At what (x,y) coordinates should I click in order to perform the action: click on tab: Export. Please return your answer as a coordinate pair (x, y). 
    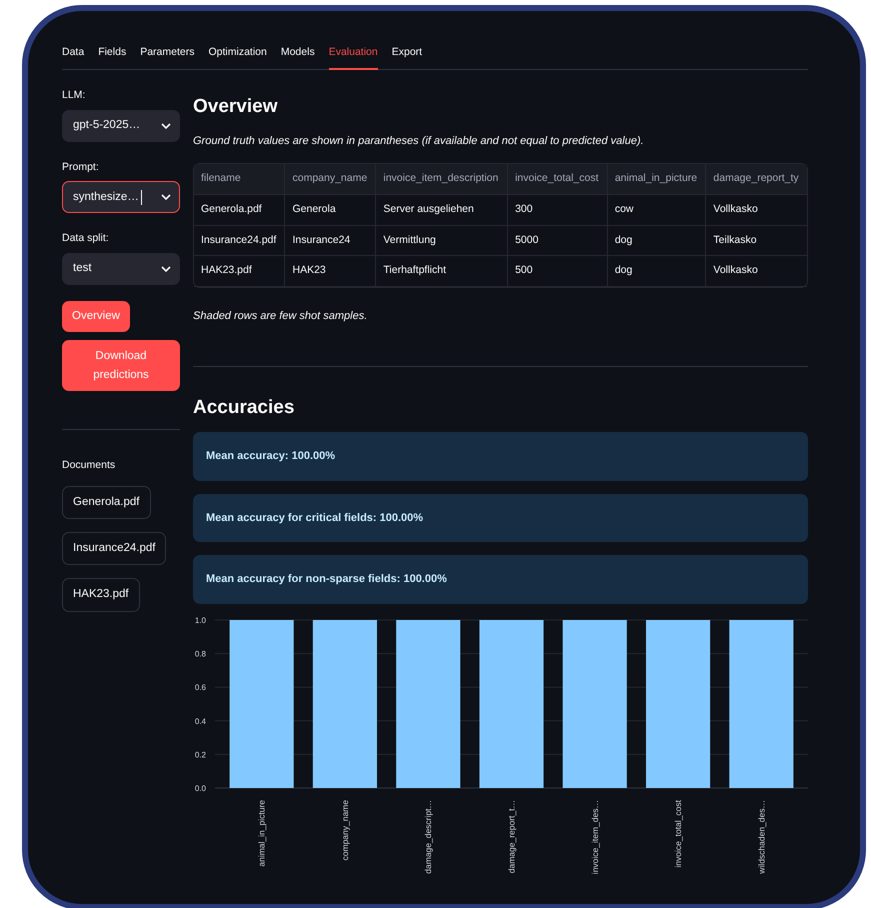
    Looking at the image, I should click on (407, 55).